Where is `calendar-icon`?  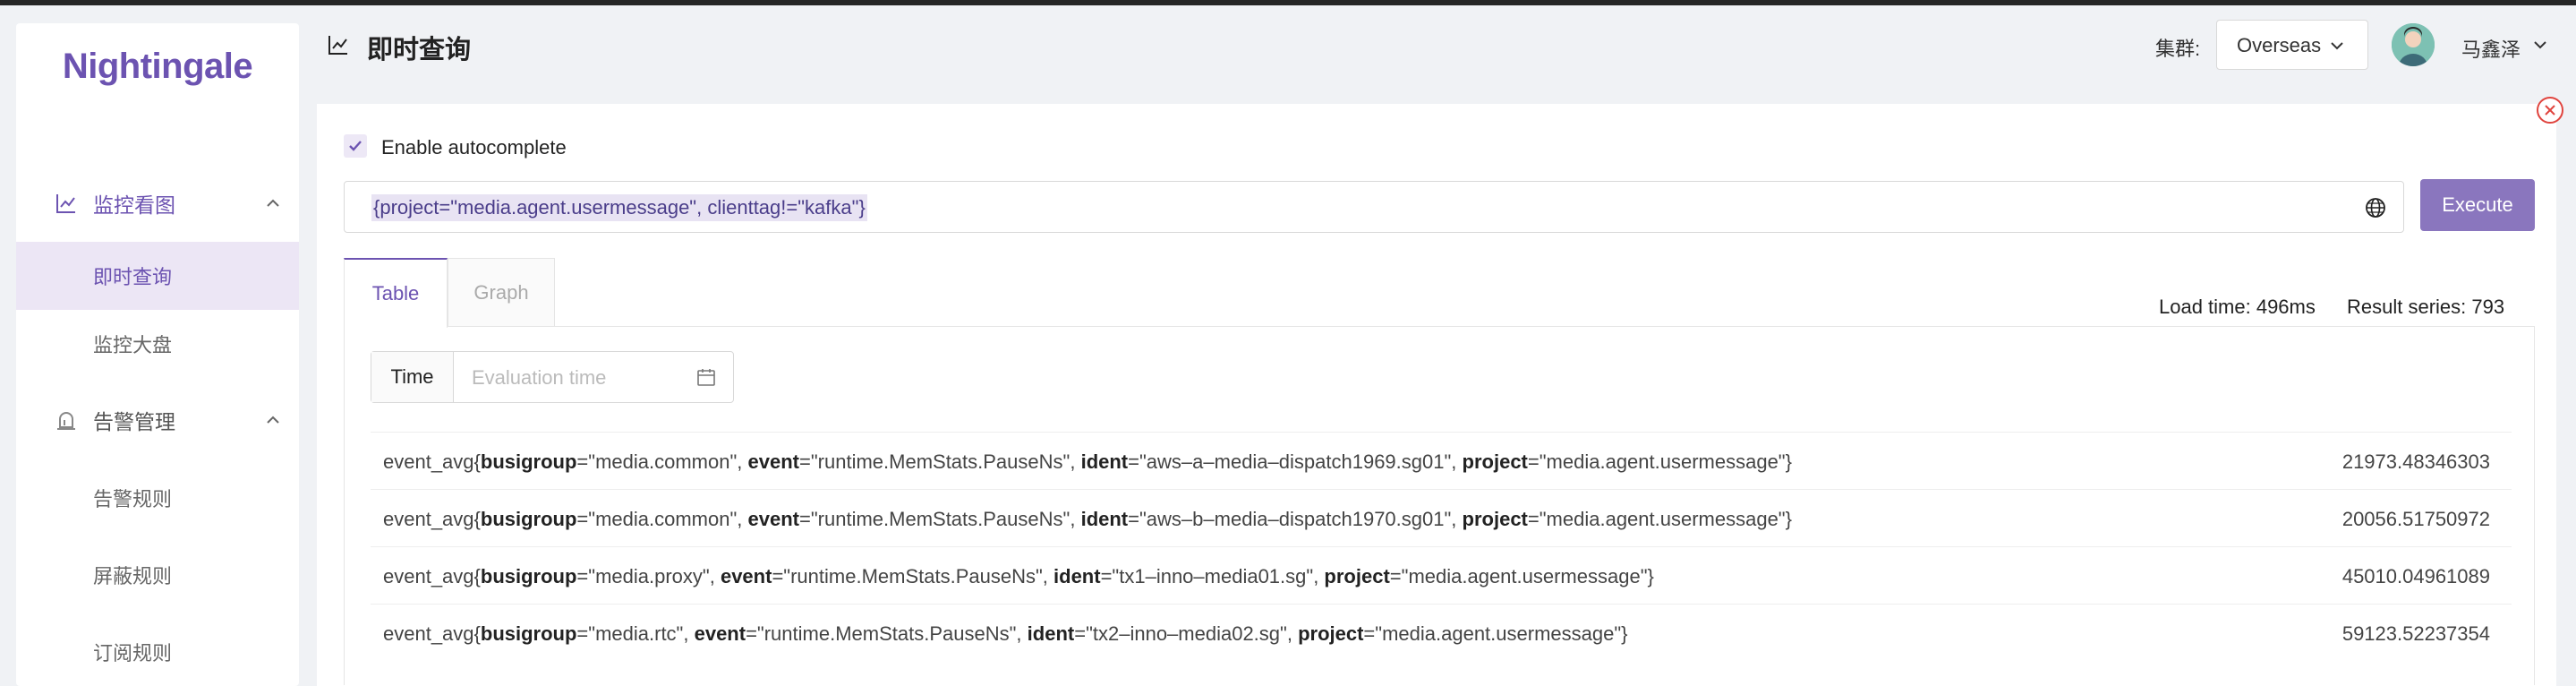 calendar-icon is located at coordinates (706, 377).